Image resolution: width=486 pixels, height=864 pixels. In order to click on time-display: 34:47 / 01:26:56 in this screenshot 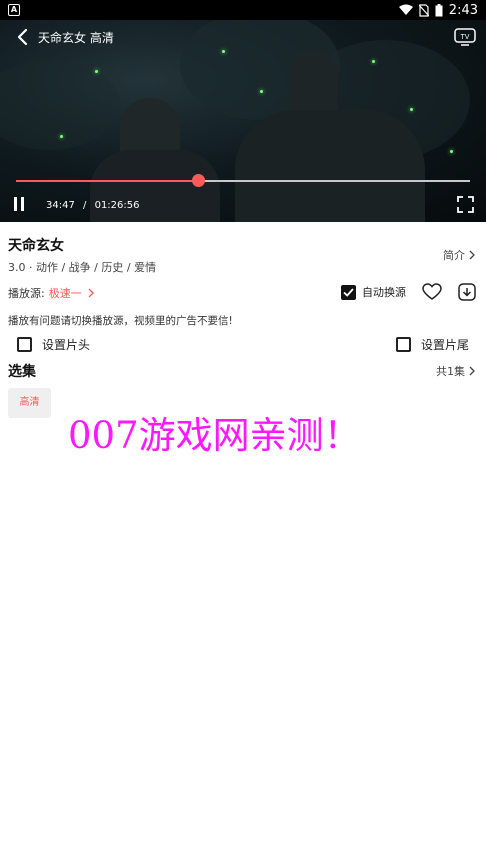, I will do `click(93, 205)`.